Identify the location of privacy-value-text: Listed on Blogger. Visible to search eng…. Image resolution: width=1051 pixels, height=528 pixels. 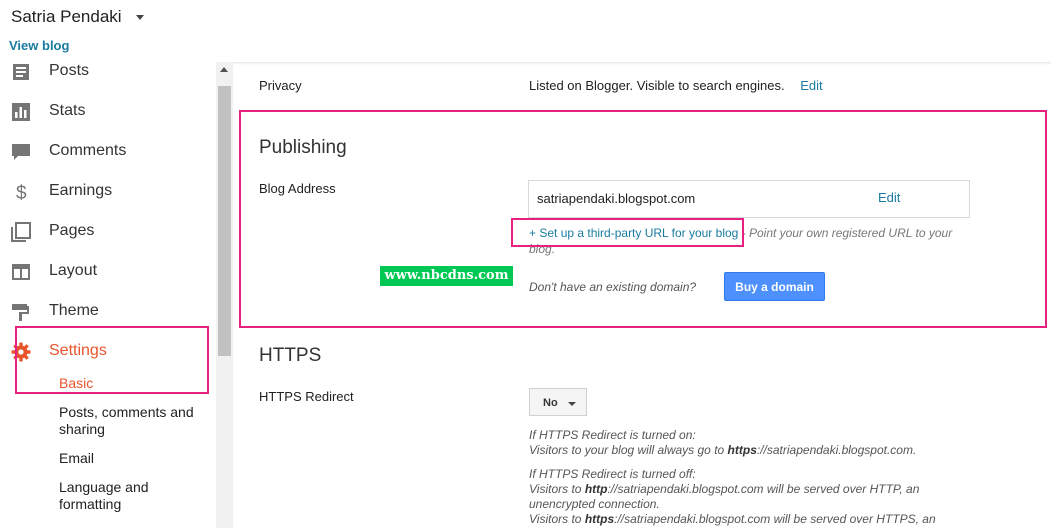
(657, 85).